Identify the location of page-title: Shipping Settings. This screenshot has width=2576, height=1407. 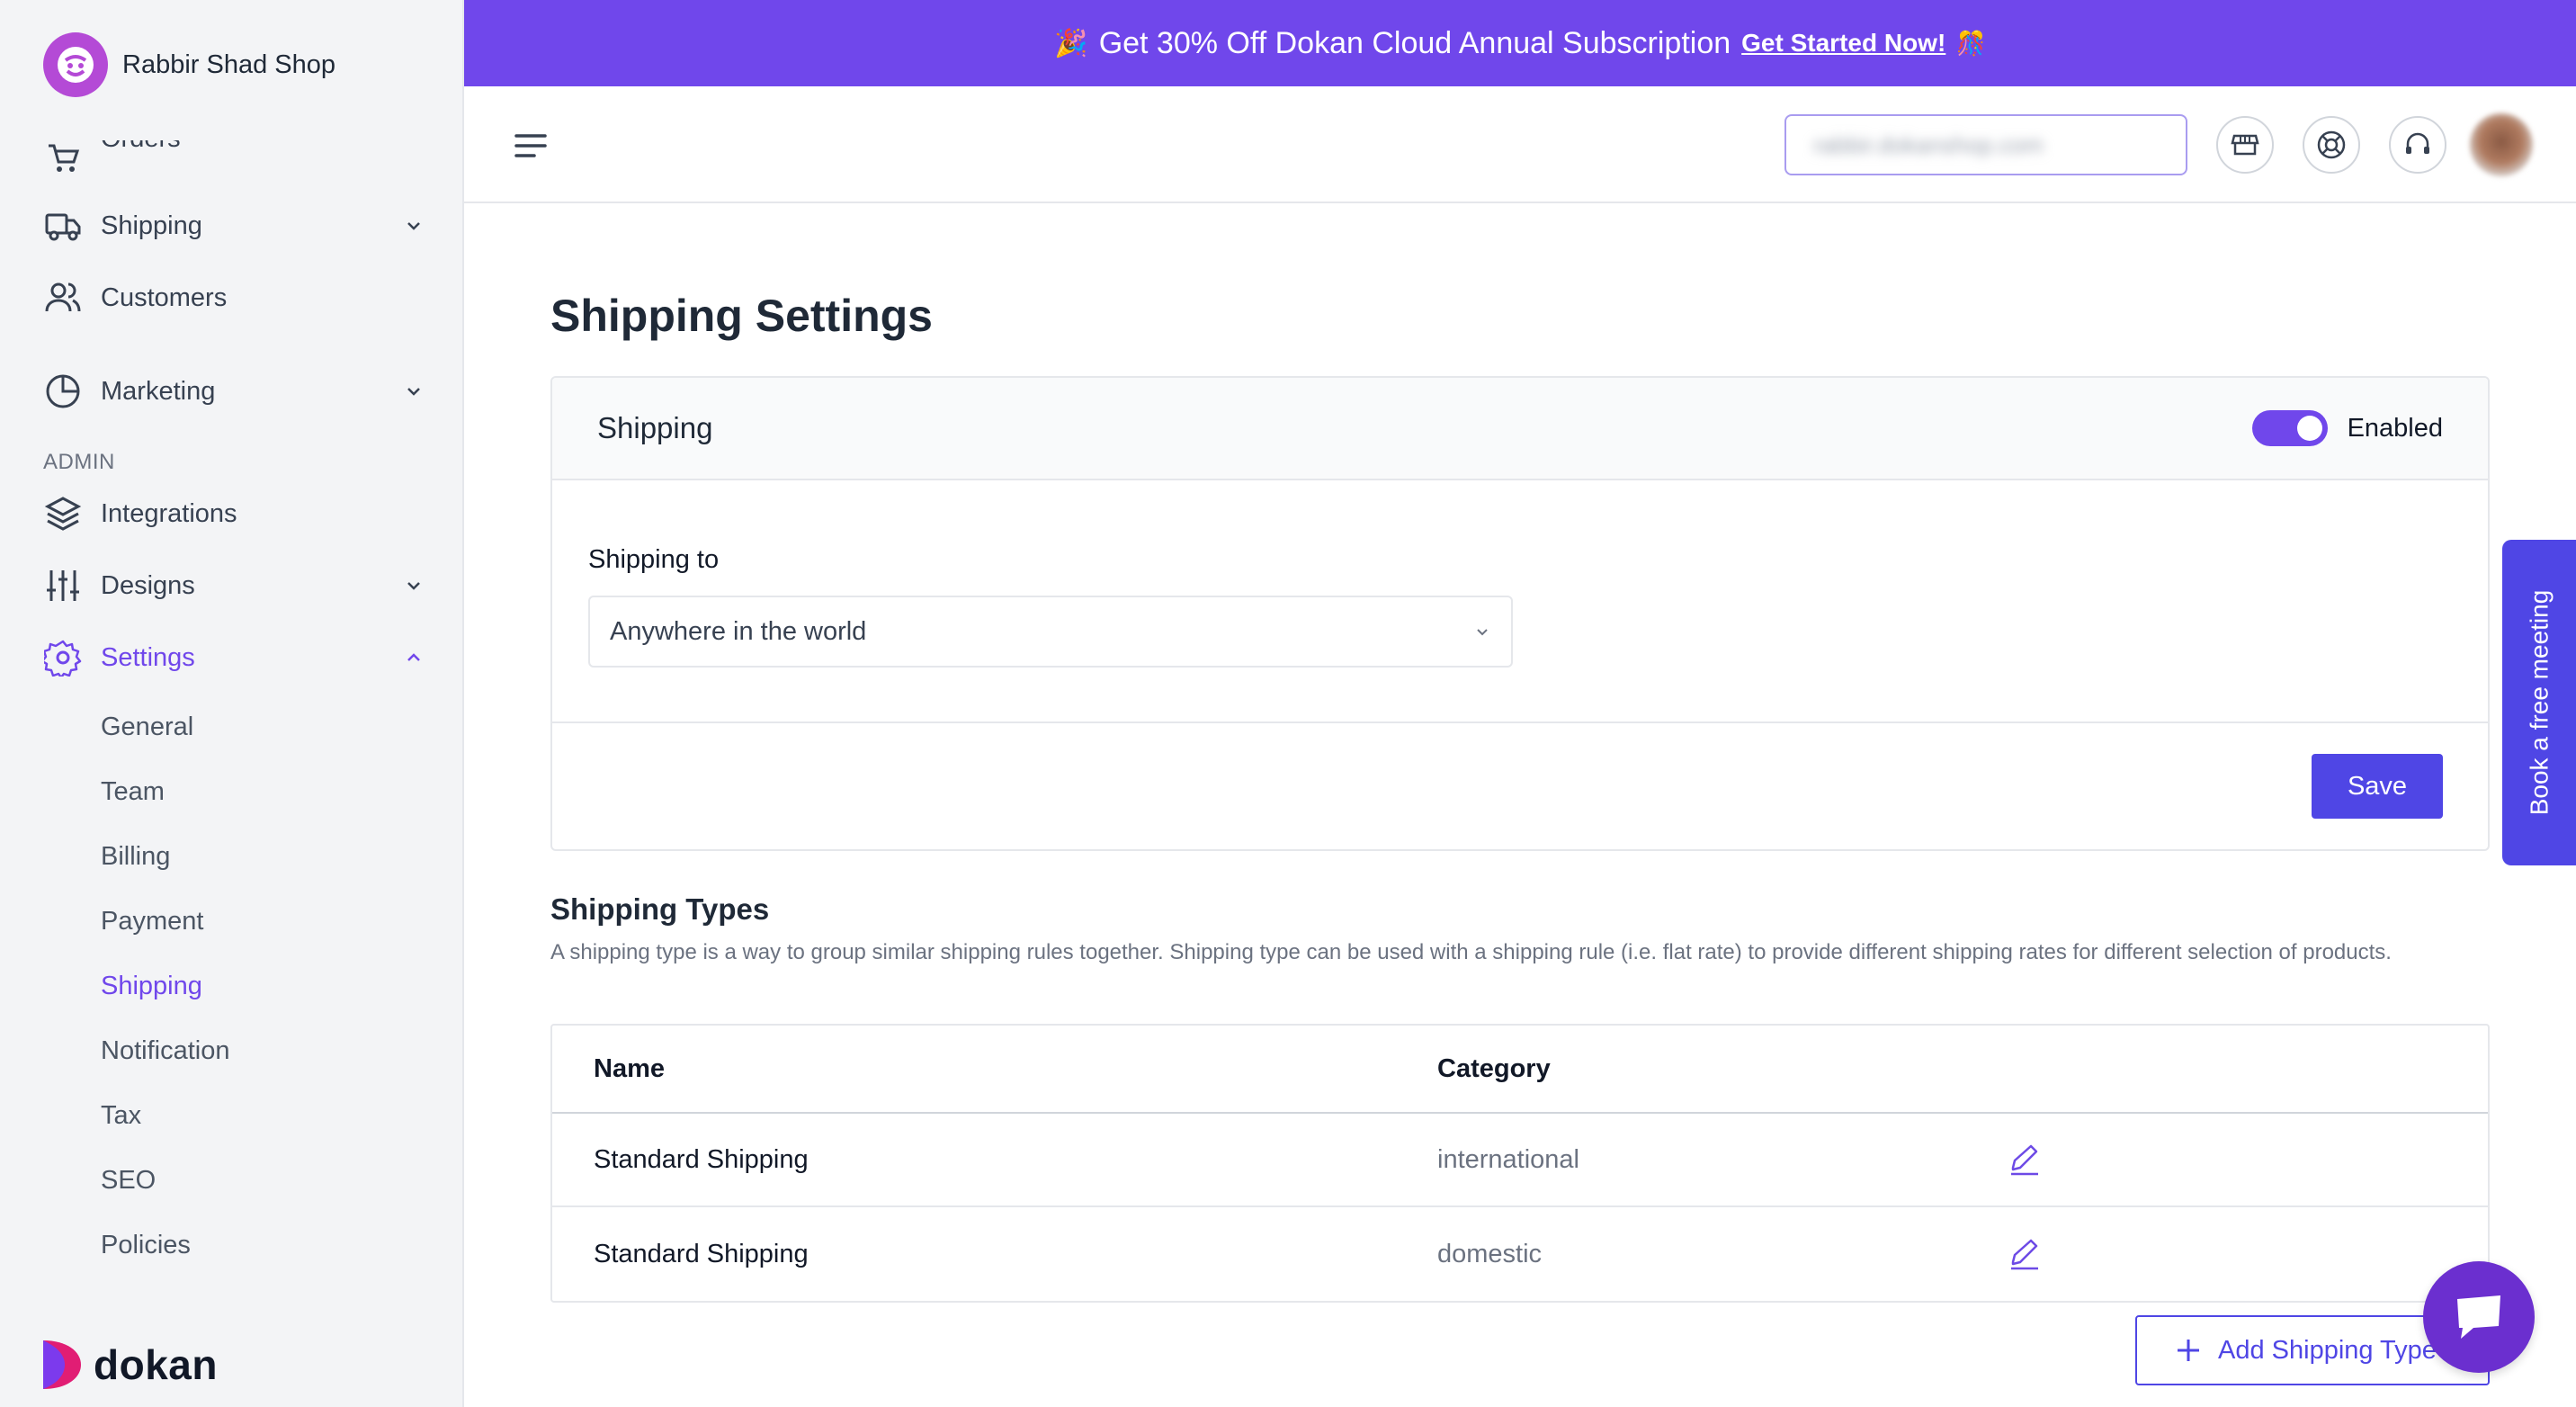
(741, 316).